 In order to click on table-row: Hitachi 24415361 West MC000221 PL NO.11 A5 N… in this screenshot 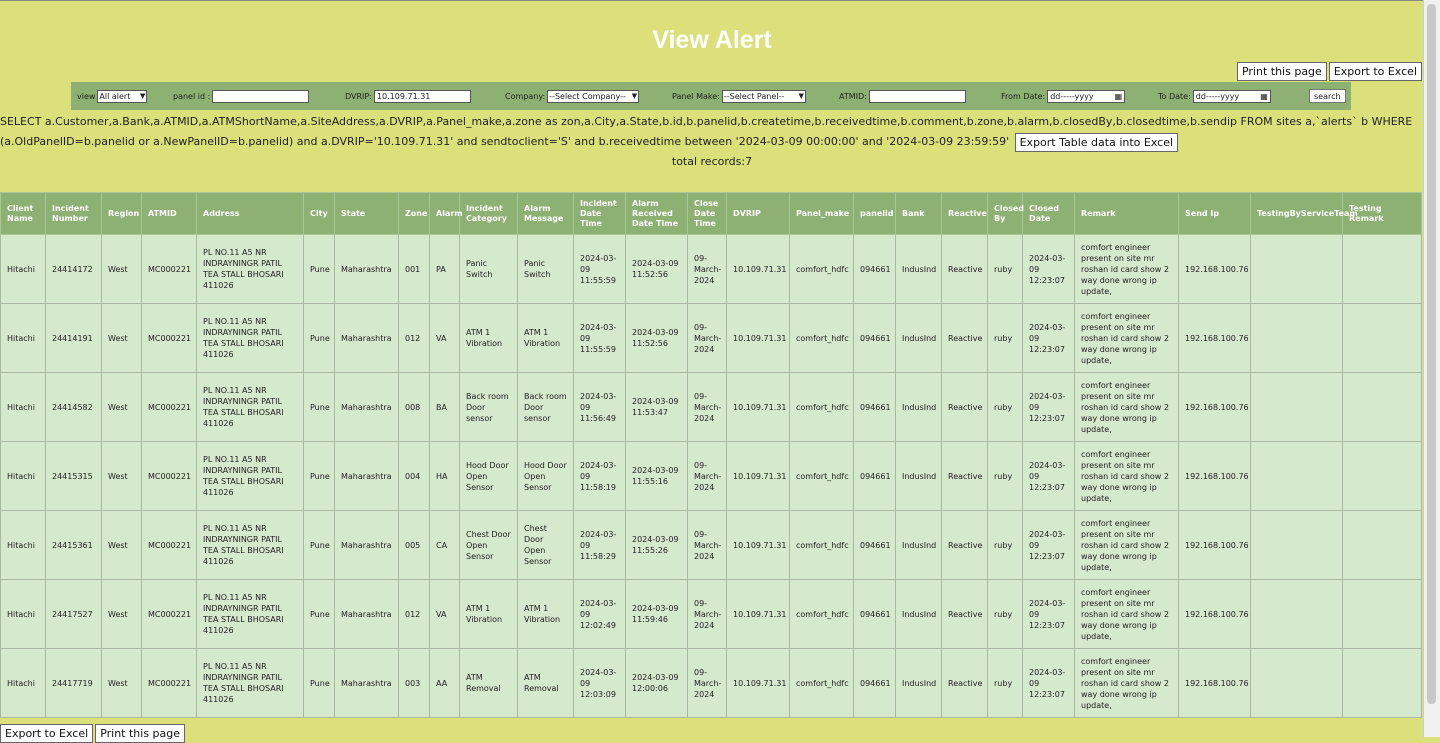, I will do `click(711, 545)`.